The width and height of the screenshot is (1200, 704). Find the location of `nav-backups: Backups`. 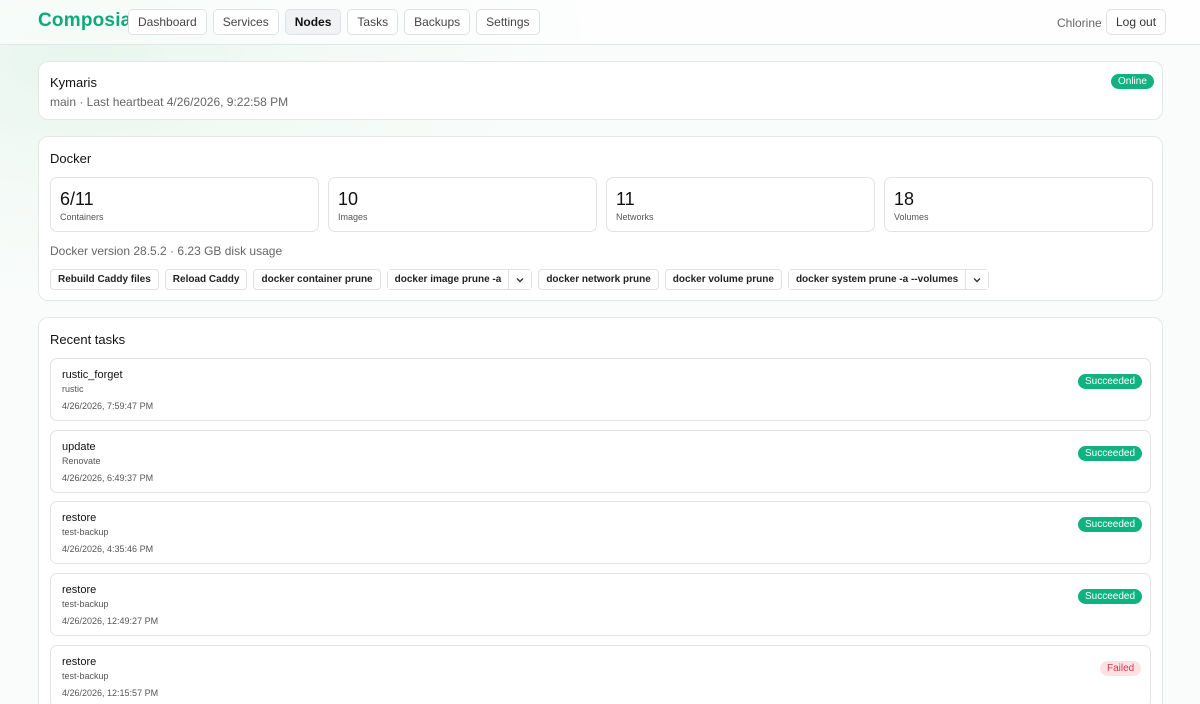

nav-backups: Backups is located at coordinates (437, 22).